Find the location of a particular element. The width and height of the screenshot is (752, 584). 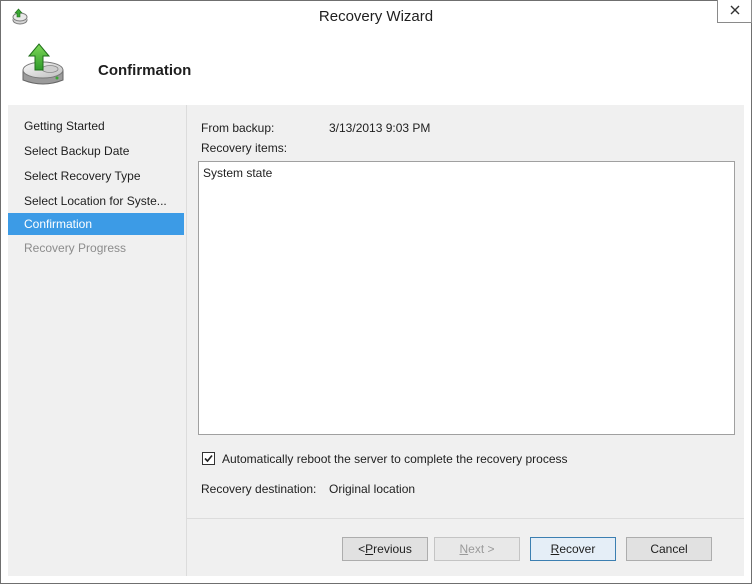

auto-reboot-checkbox is located at coordinates (208, 458).